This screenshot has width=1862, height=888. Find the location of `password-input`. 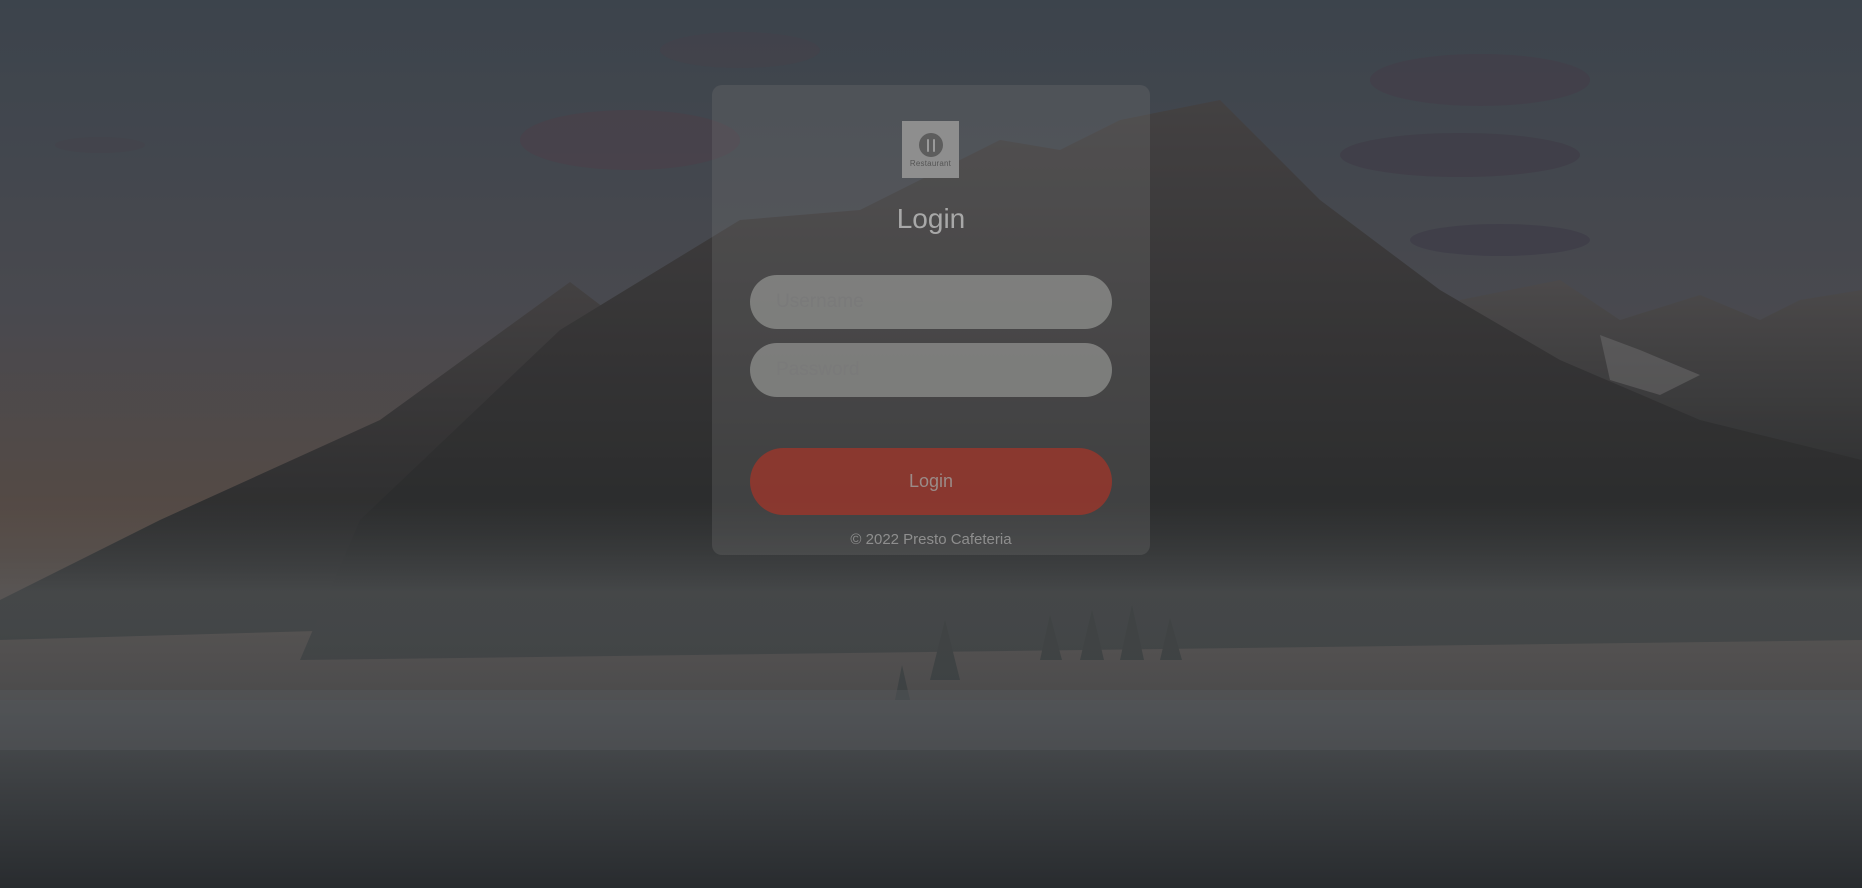

password-input is located at coordinates (931, 370).